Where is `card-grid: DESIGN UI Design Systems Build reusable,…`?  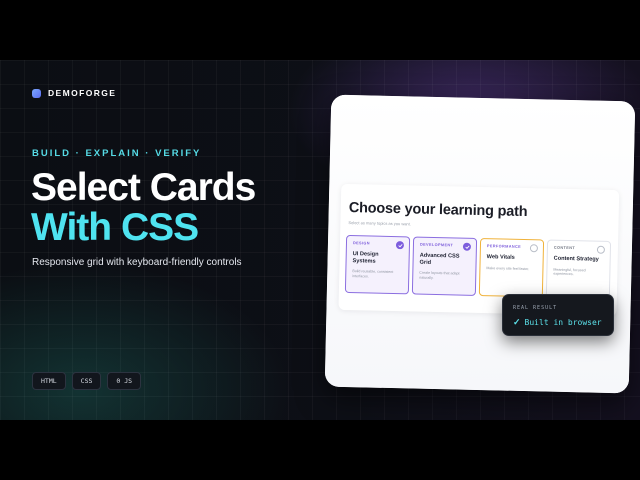 card-grid: DESIGN UI Design Systems Build reusable,… is located at coordinates (478, 266).